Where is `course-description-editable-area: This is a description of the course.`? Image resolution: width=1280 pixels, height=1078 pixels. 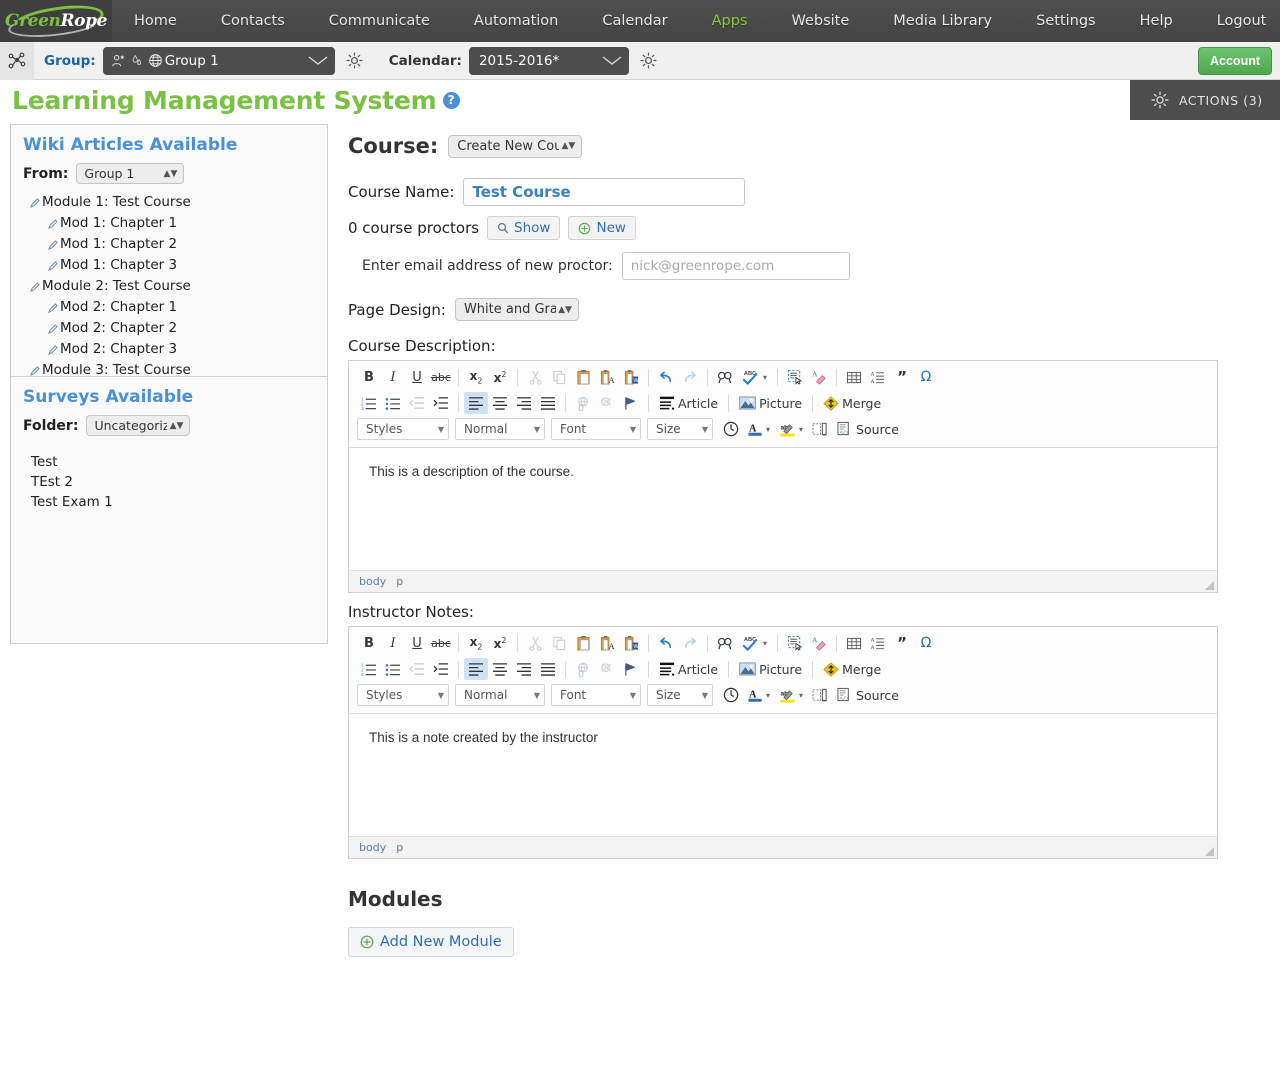 course-description-editable-area: This is a description of the course. is located at coordinates (783, 509).